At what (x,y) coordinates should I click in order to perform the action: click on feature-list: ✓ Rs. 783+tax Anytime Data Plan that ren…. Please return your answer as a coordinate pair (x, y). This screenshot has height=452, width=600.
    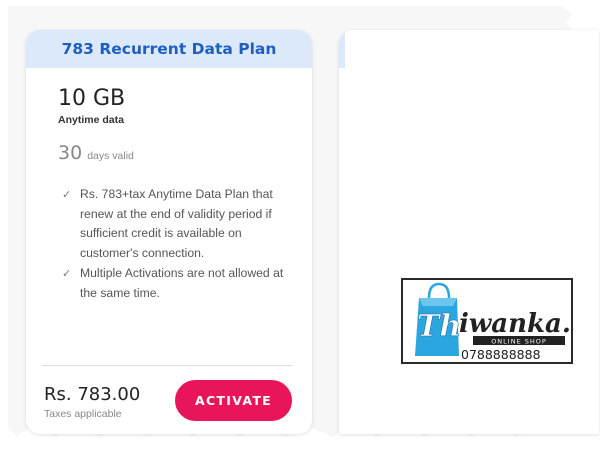
    Looking at the image, I should click on (182, 244).